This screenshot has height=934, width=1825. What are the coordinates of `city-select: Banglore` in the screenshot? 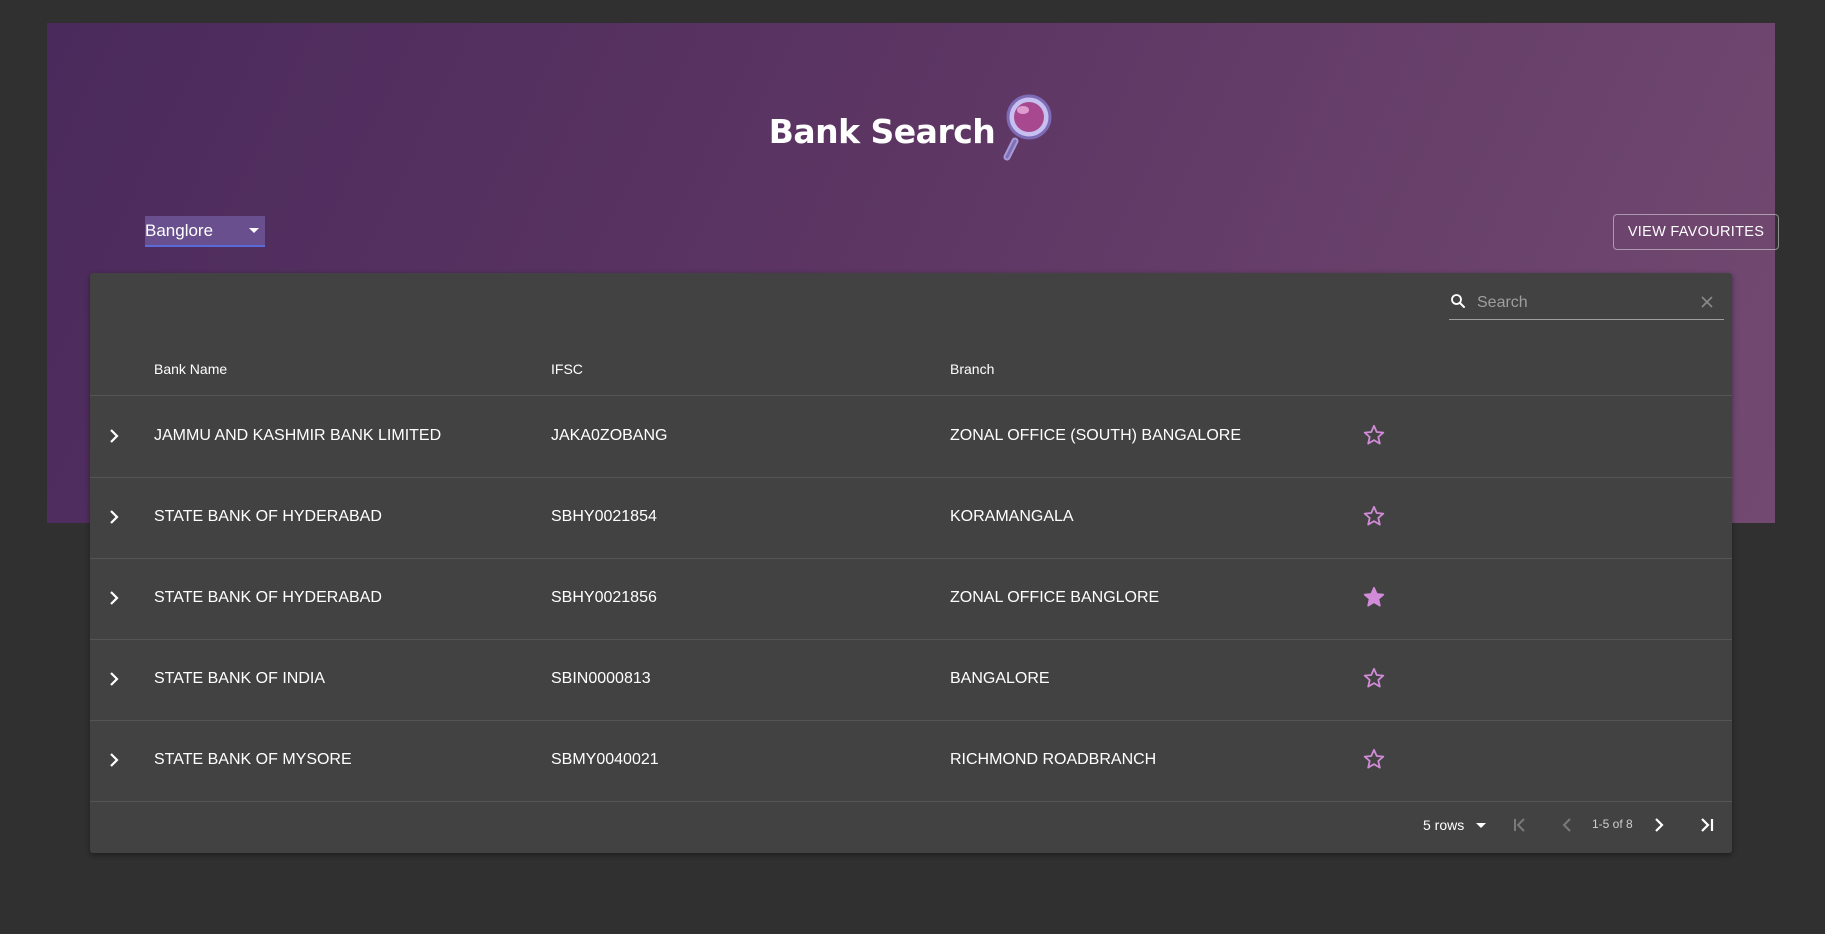 It's located at (205, 231).